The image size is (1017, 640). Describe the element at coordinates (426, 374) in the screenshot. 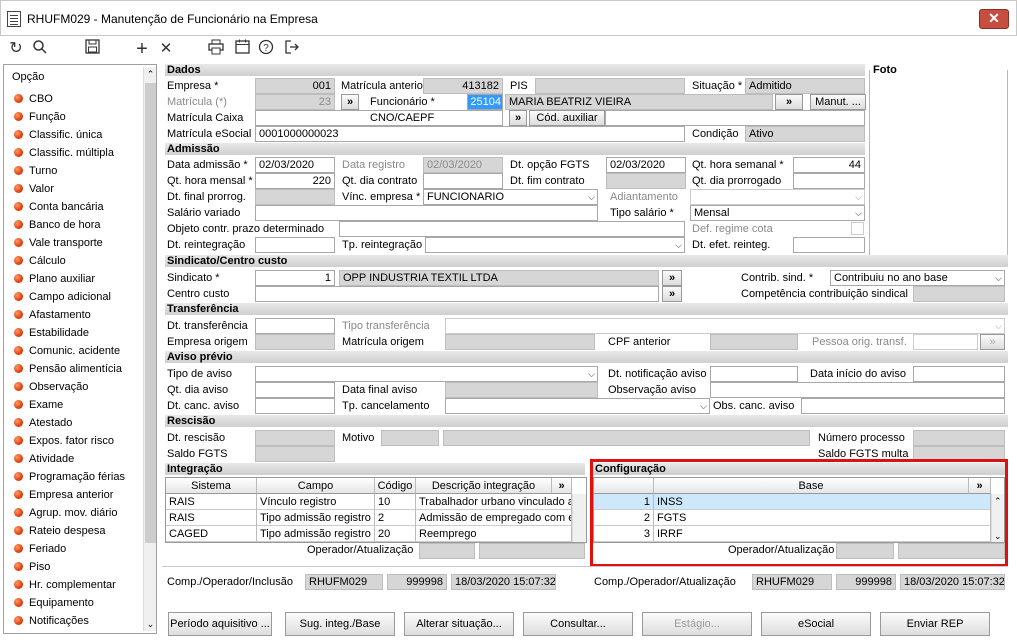

I see `tipo-aviso-select: ⌵` at that location.